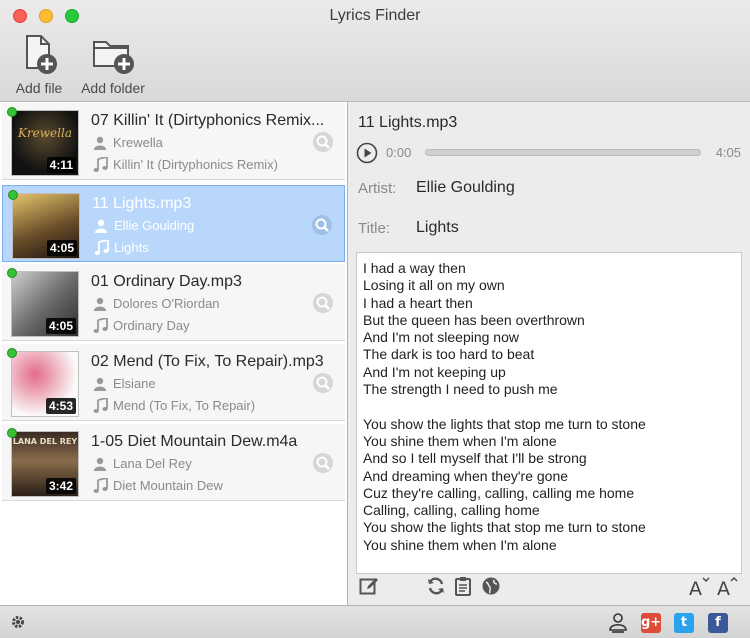 The height and width of the screenshot is (638, 750). Describe the element at coordinates (60, 486) in the screenshot. I see `duration-badge: 3:42` at that location.